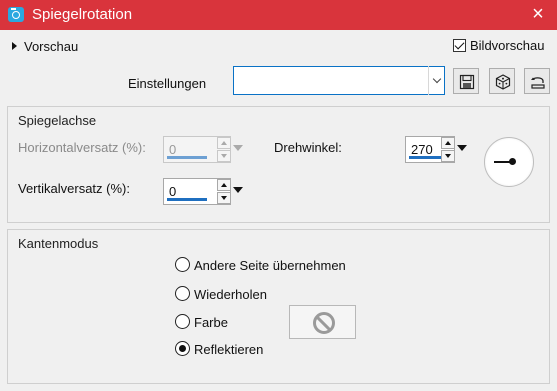 Image resolution: width=557 pixels, height=391 pixels. Describe the element at coordinates (167, 83) in the screenshot. I see `settings-label: Einstellungen` at that location.